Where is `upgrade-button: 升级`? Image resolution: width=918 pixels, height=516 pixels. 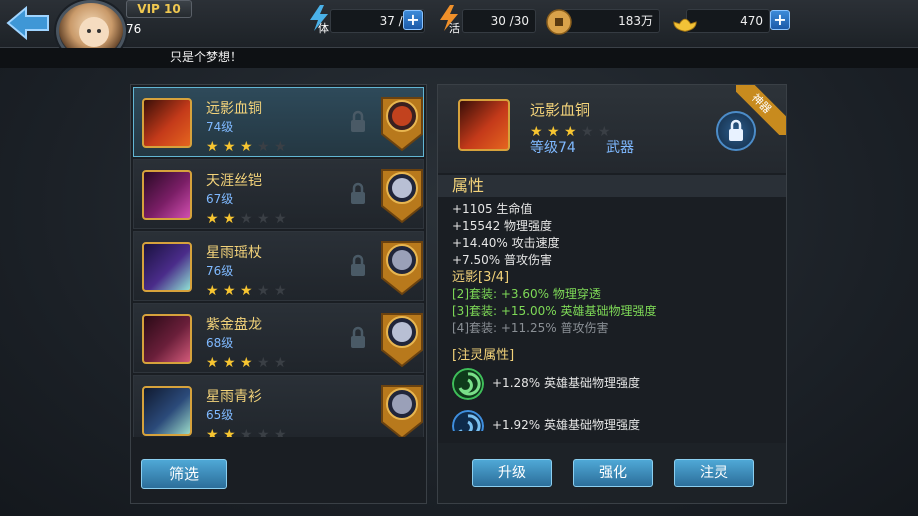 upgrade-button: 升级 is located at coordinates (512, 473).